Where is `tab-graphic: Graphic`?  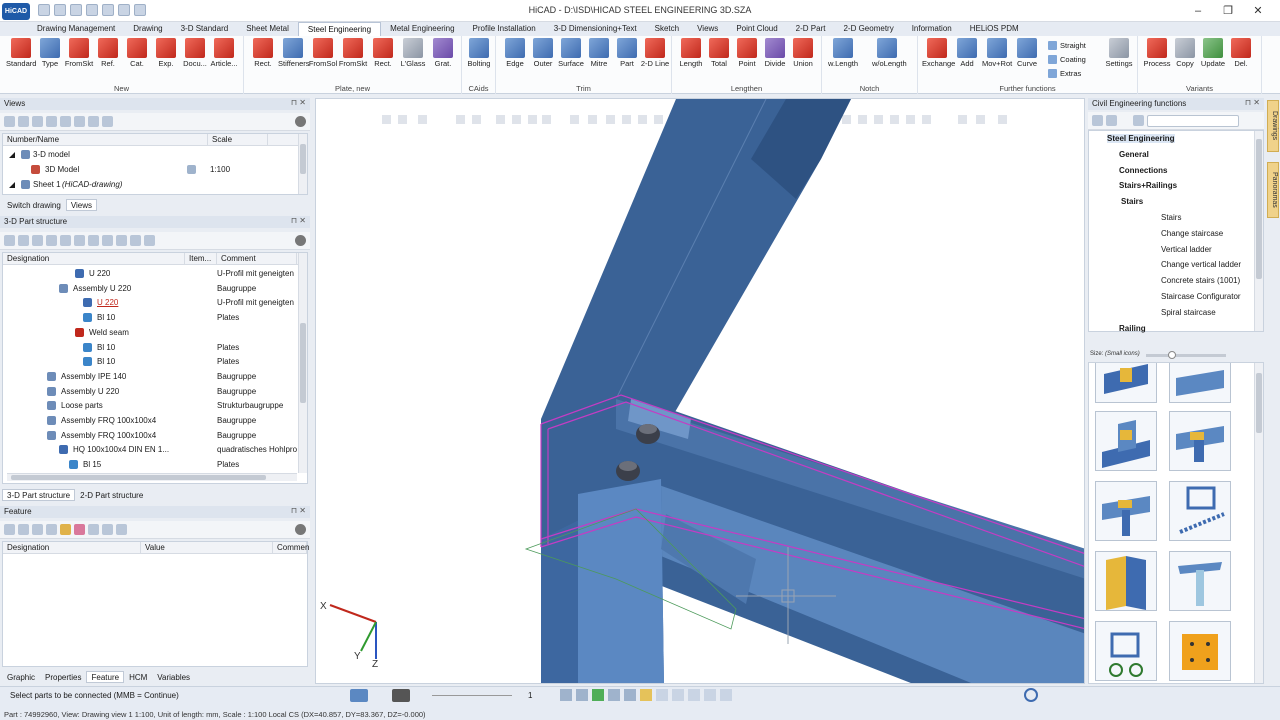 tab-graphic: Graphic is located at coordinates (21, 677).